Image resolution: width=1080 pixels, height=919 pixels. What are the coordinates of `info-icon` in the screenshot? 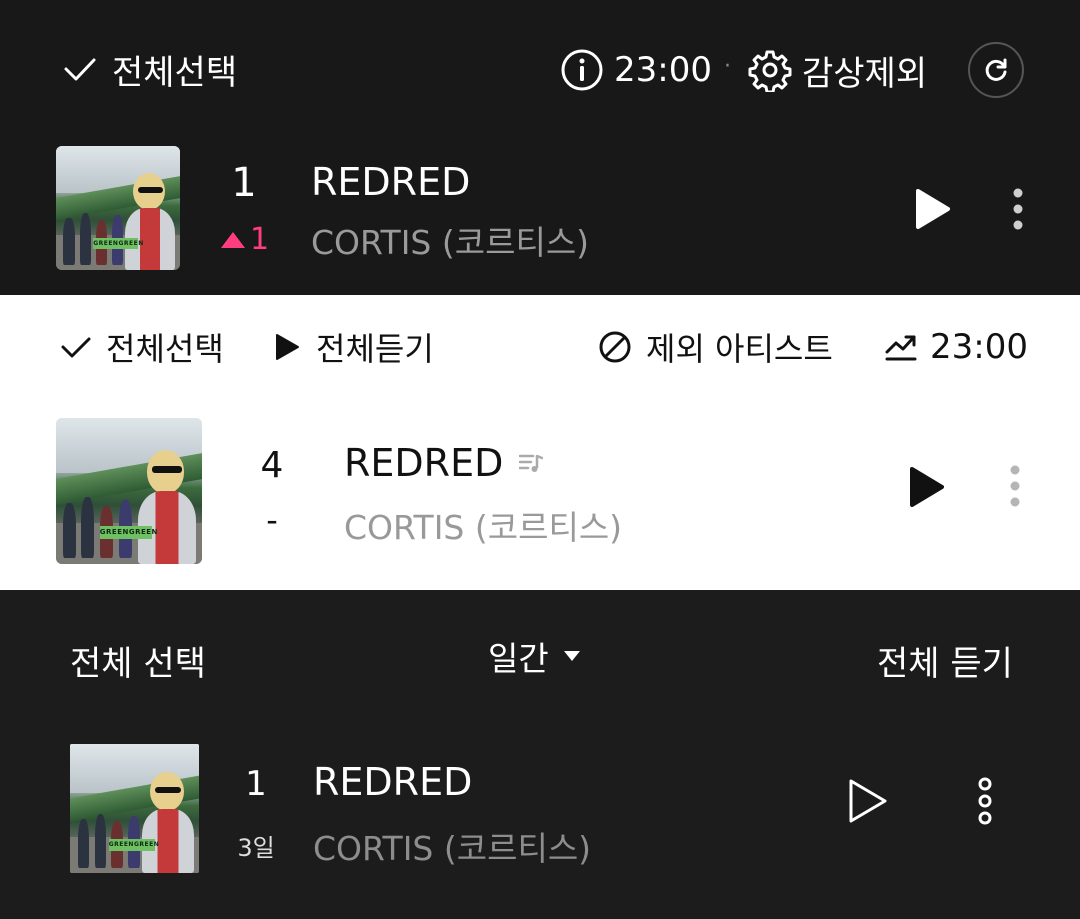 It's located at (582, 70).